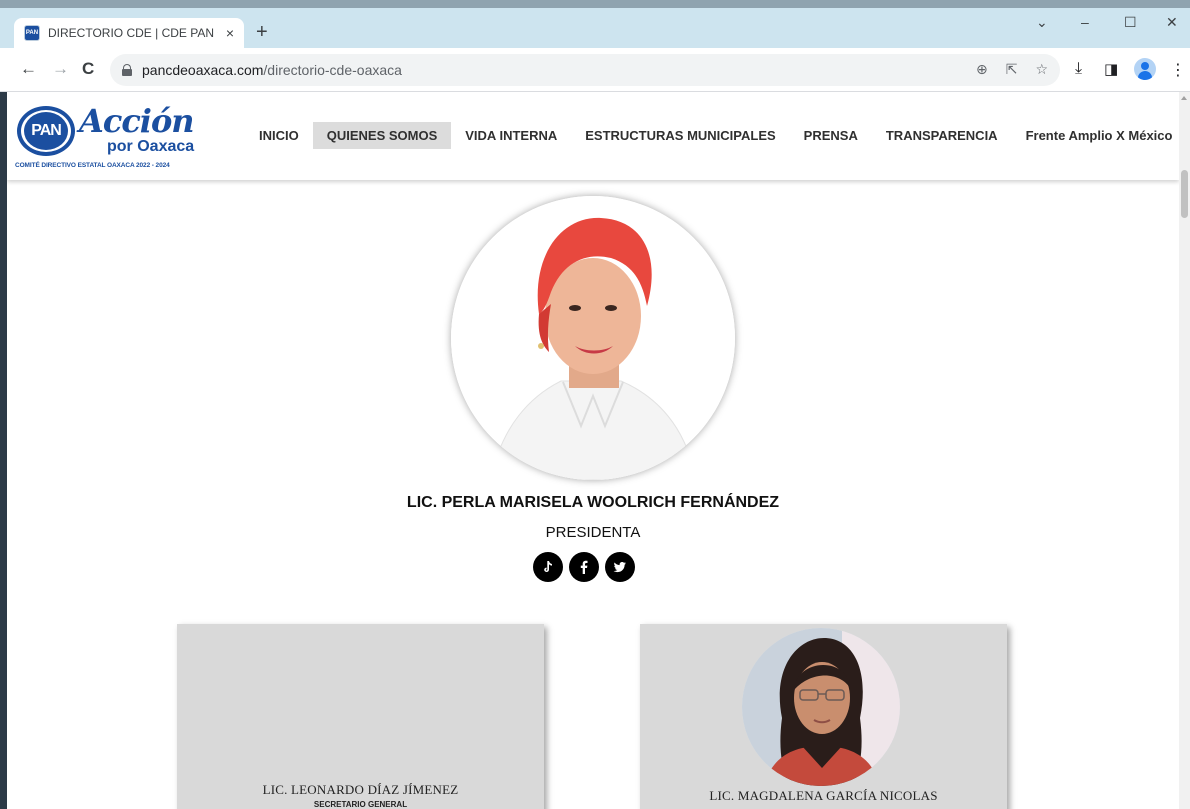 The width and height of the screenshot is (1190, 809). I want to click on nav-quienes-somos: QUIENES SOMOS, so click(382, 135).